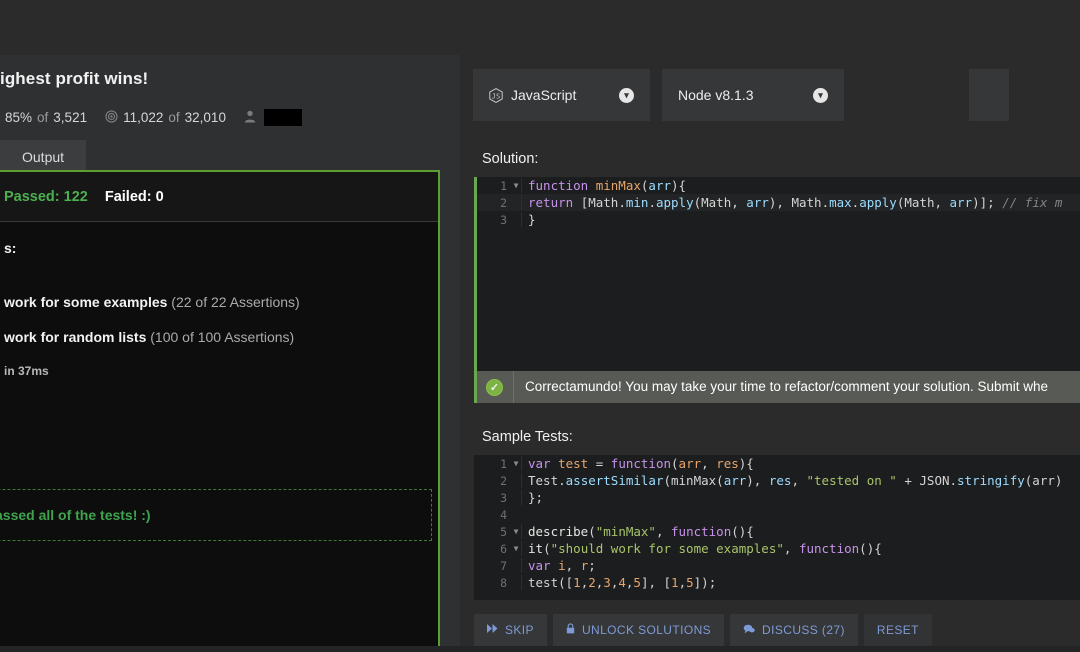 The image size is (1080, 652). I want to click on completion-of: of, so click(43, 117).